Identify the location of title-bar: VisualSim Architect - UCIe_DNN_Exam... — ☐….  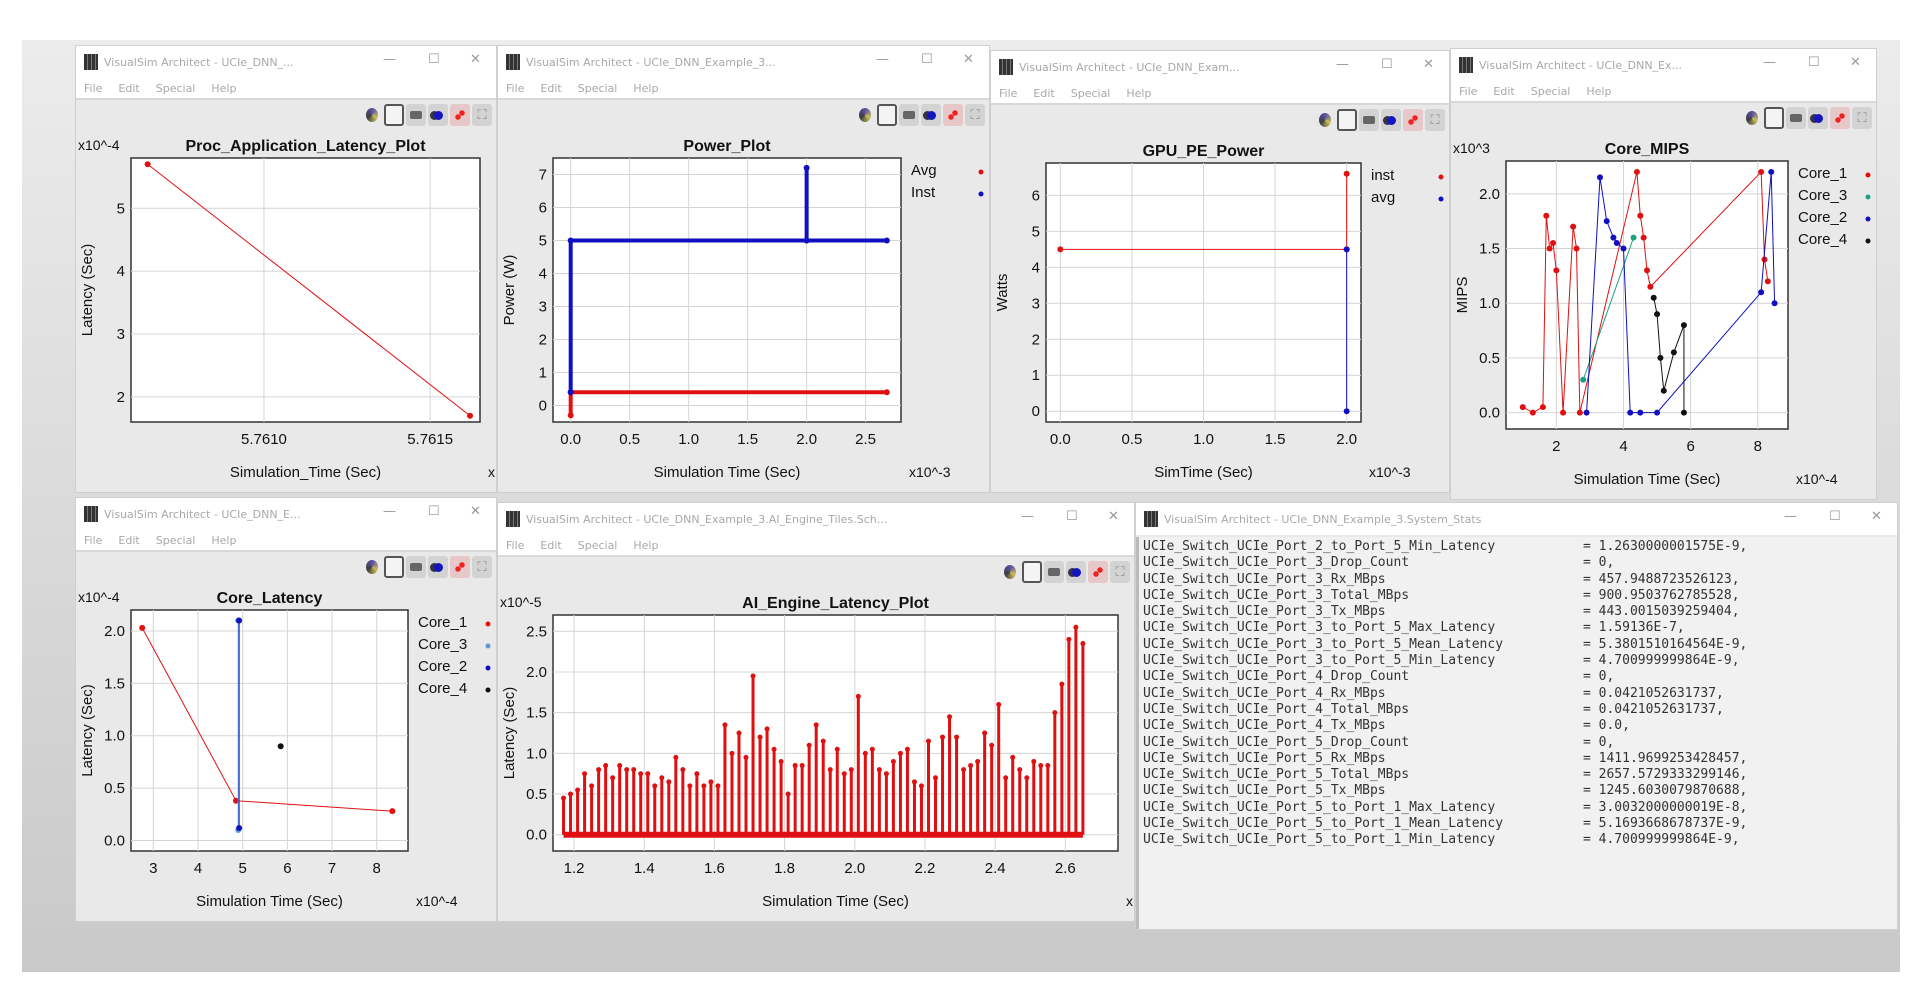
(1220, 67).